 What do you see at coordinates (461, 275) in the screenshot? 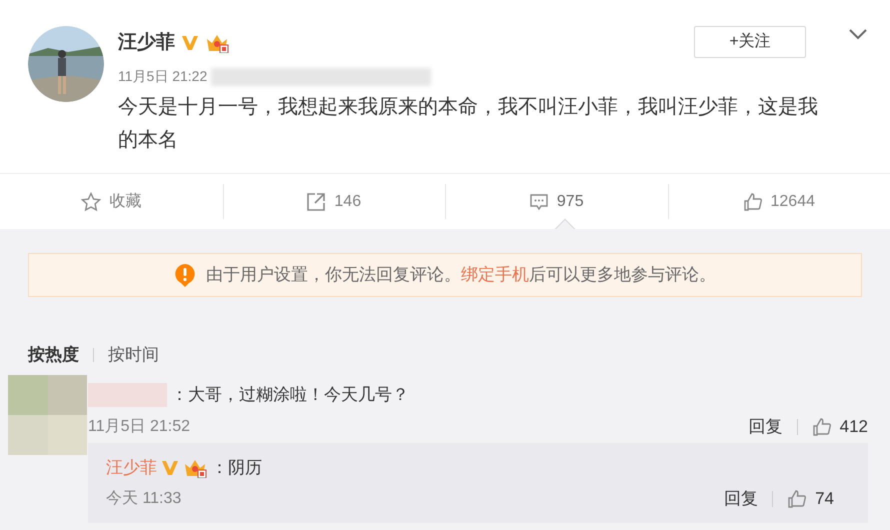
I see `notice-text: 由于用户设置，你无法回复评论。绑定手机后可以更多地参与评论。` at bounding box center [461, 275].